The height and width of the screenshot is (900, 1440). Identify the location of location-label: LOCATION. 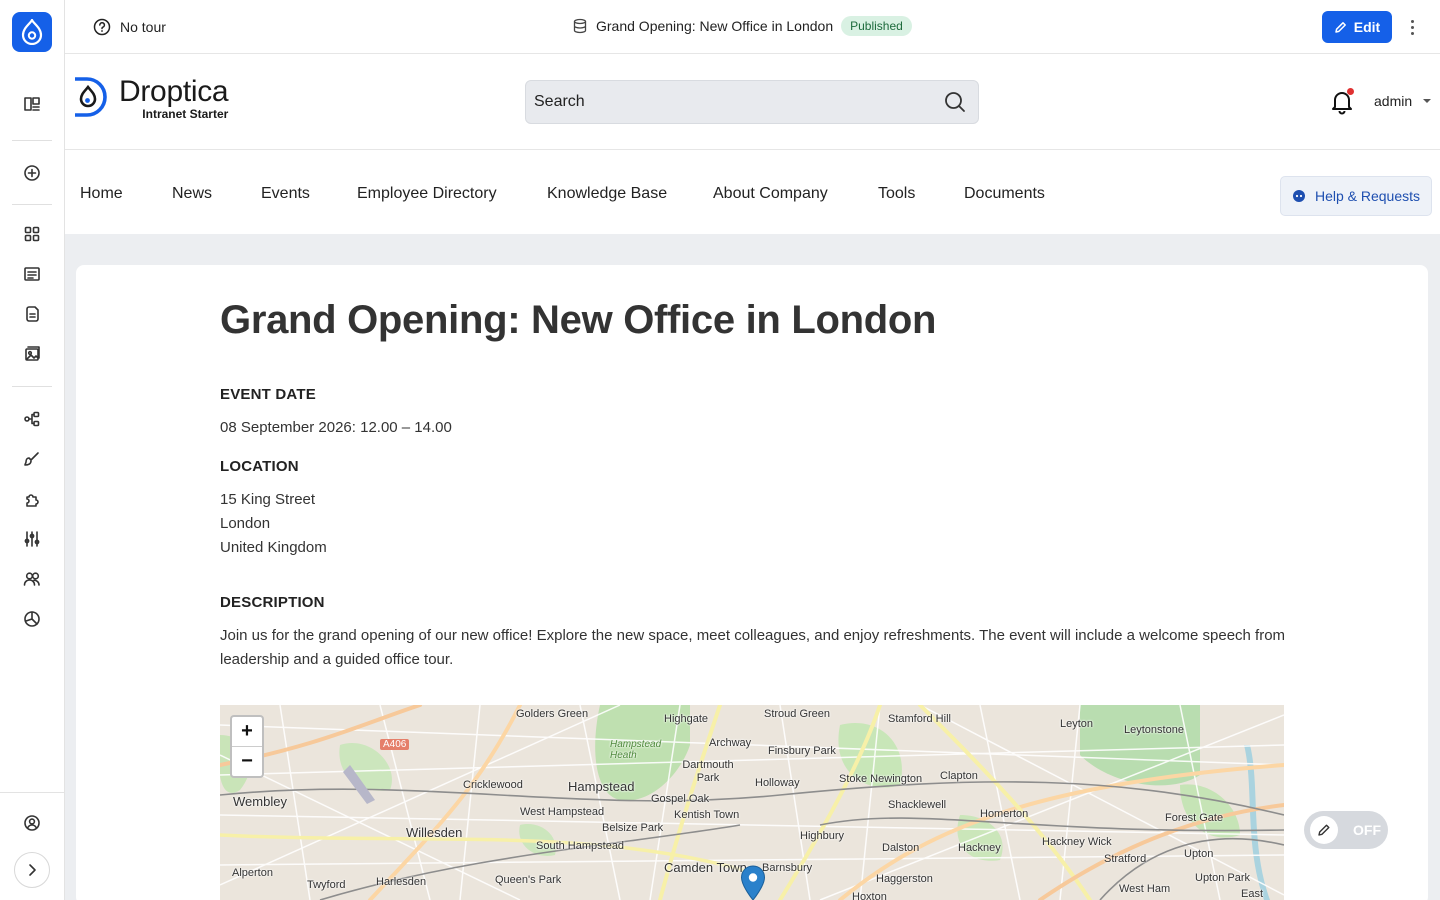
(259, 466).